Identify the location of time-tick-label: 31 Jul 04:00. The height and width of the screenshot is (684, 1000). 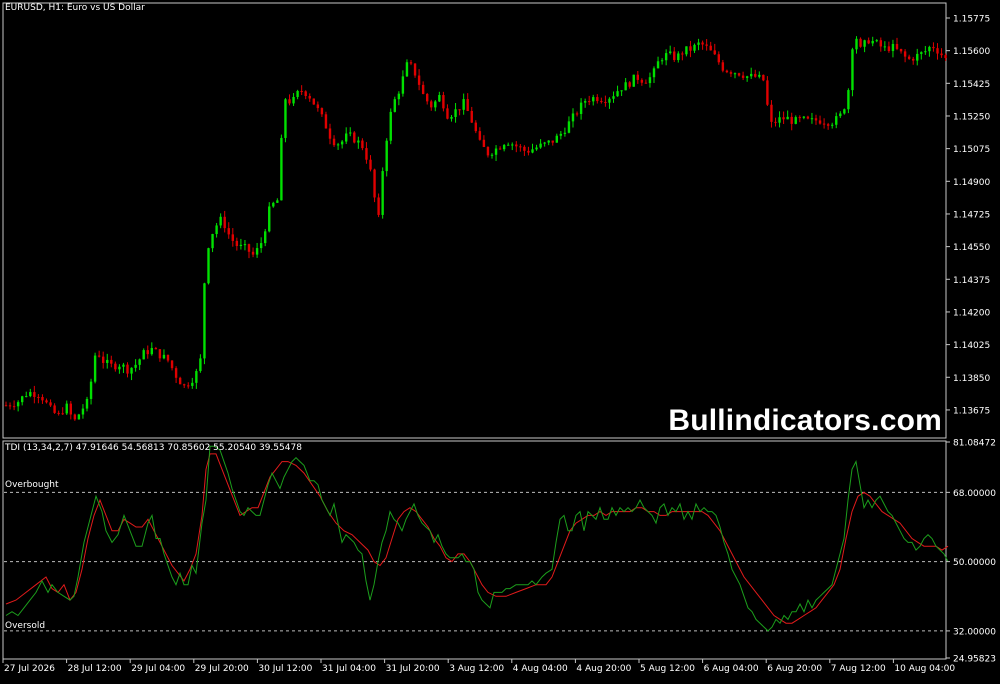
(349, 669).